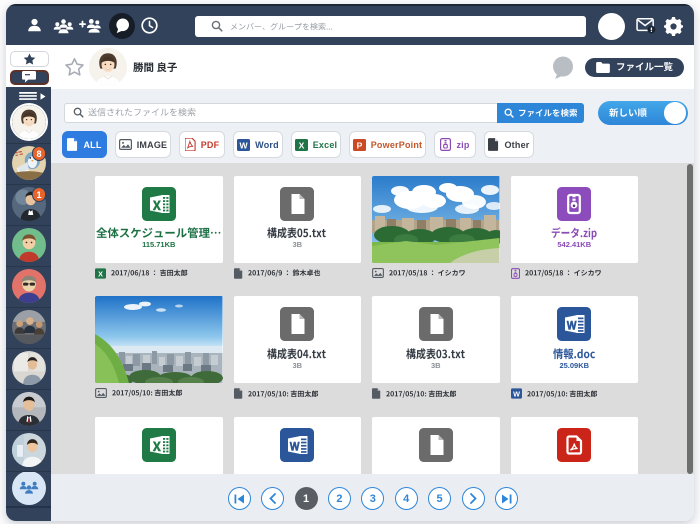  Describe the element at coordinates (359, 145) in the screenshot. I see `svg-text: P` at that location.